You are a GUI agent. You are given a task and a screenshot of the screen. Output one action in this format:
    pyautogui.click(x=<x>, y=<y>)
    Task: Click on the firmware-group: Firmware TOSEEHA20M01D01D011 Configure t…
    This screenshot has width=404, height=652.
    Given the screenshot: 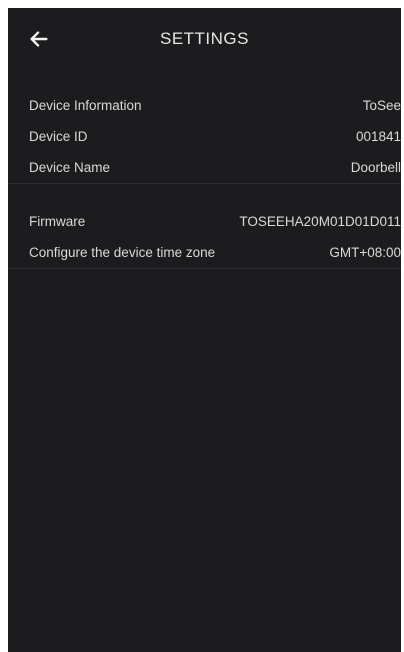 What is the action you would take?
    pyautogui.click(x=204, y=237)
    